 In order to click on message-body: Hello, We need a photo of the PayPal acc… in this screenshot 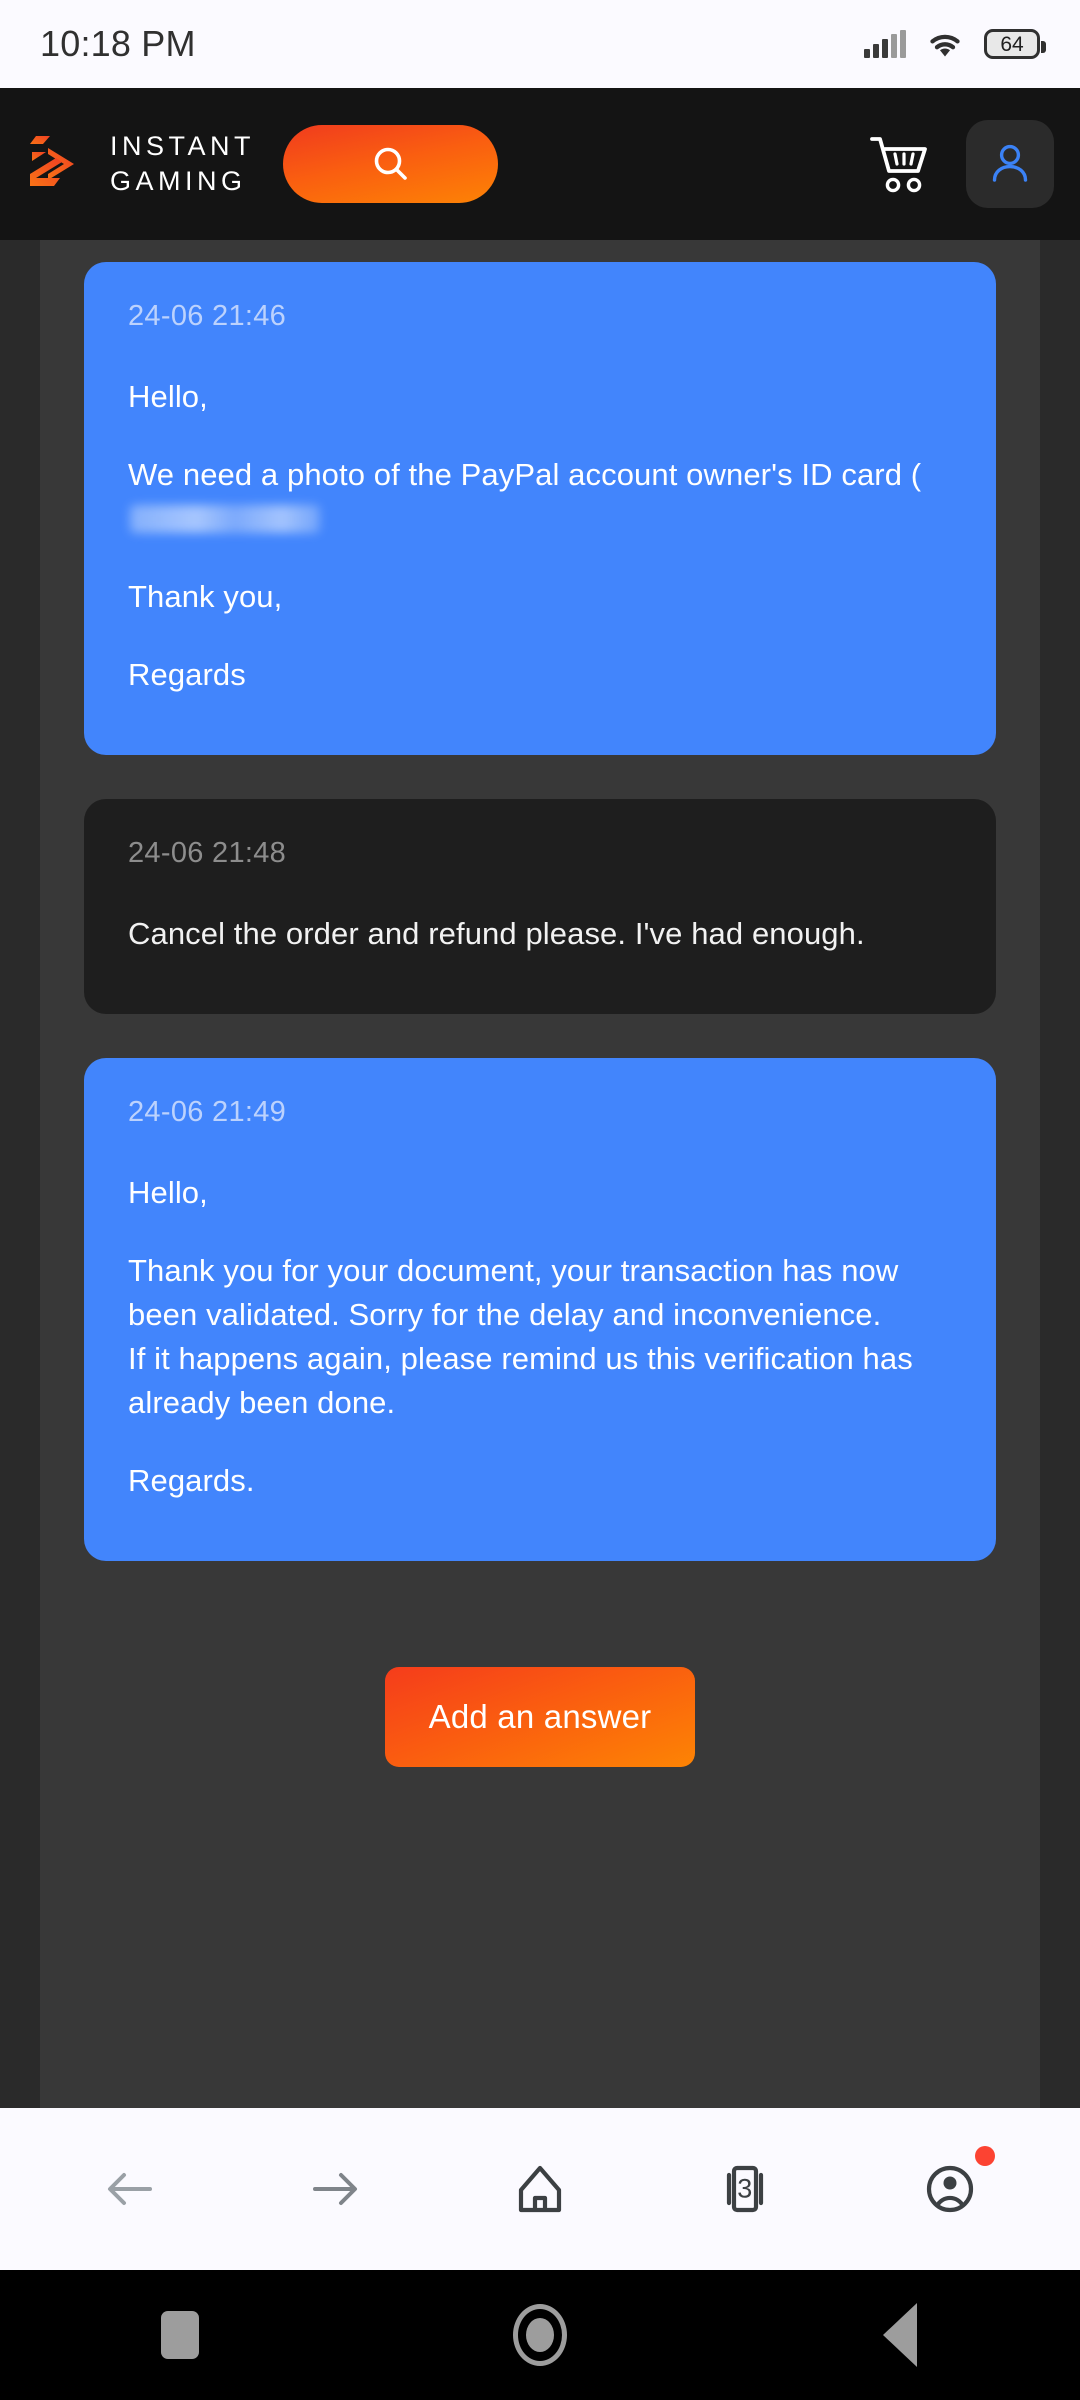, I will do `click(540, 536)`.